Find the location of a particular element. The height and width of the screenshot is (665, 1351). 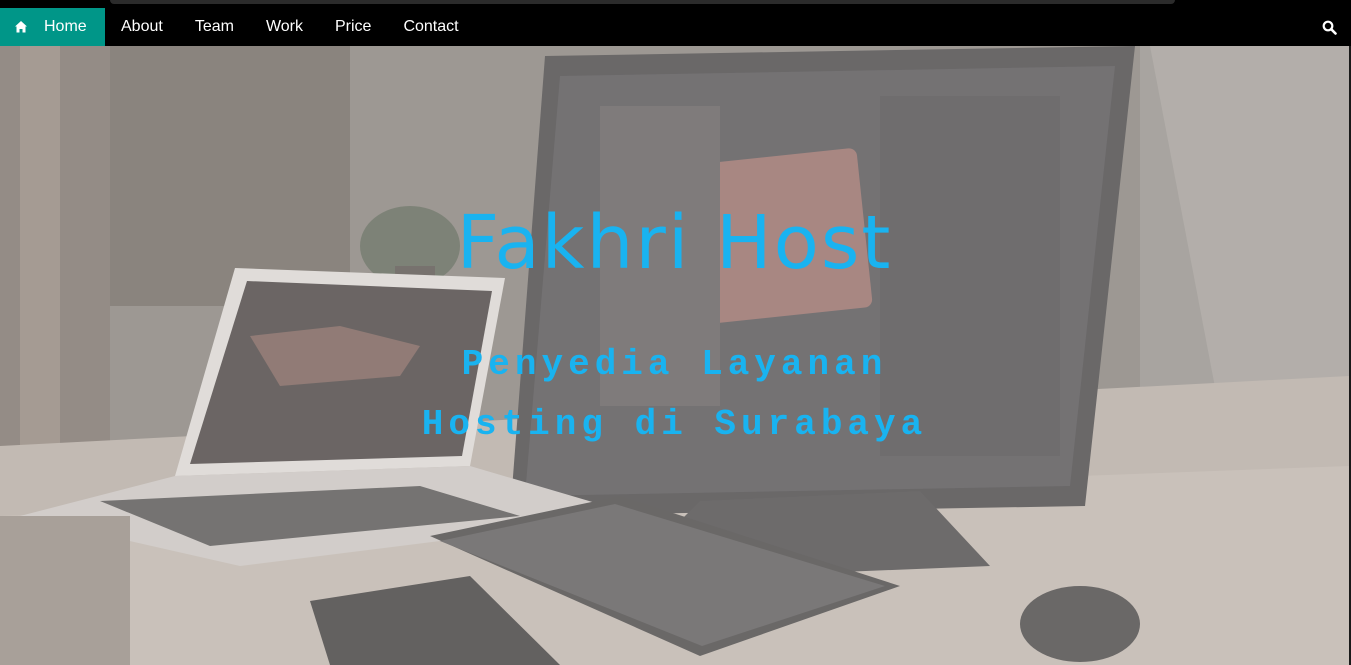

nav-work: Work is located at coordinates (284, 27).